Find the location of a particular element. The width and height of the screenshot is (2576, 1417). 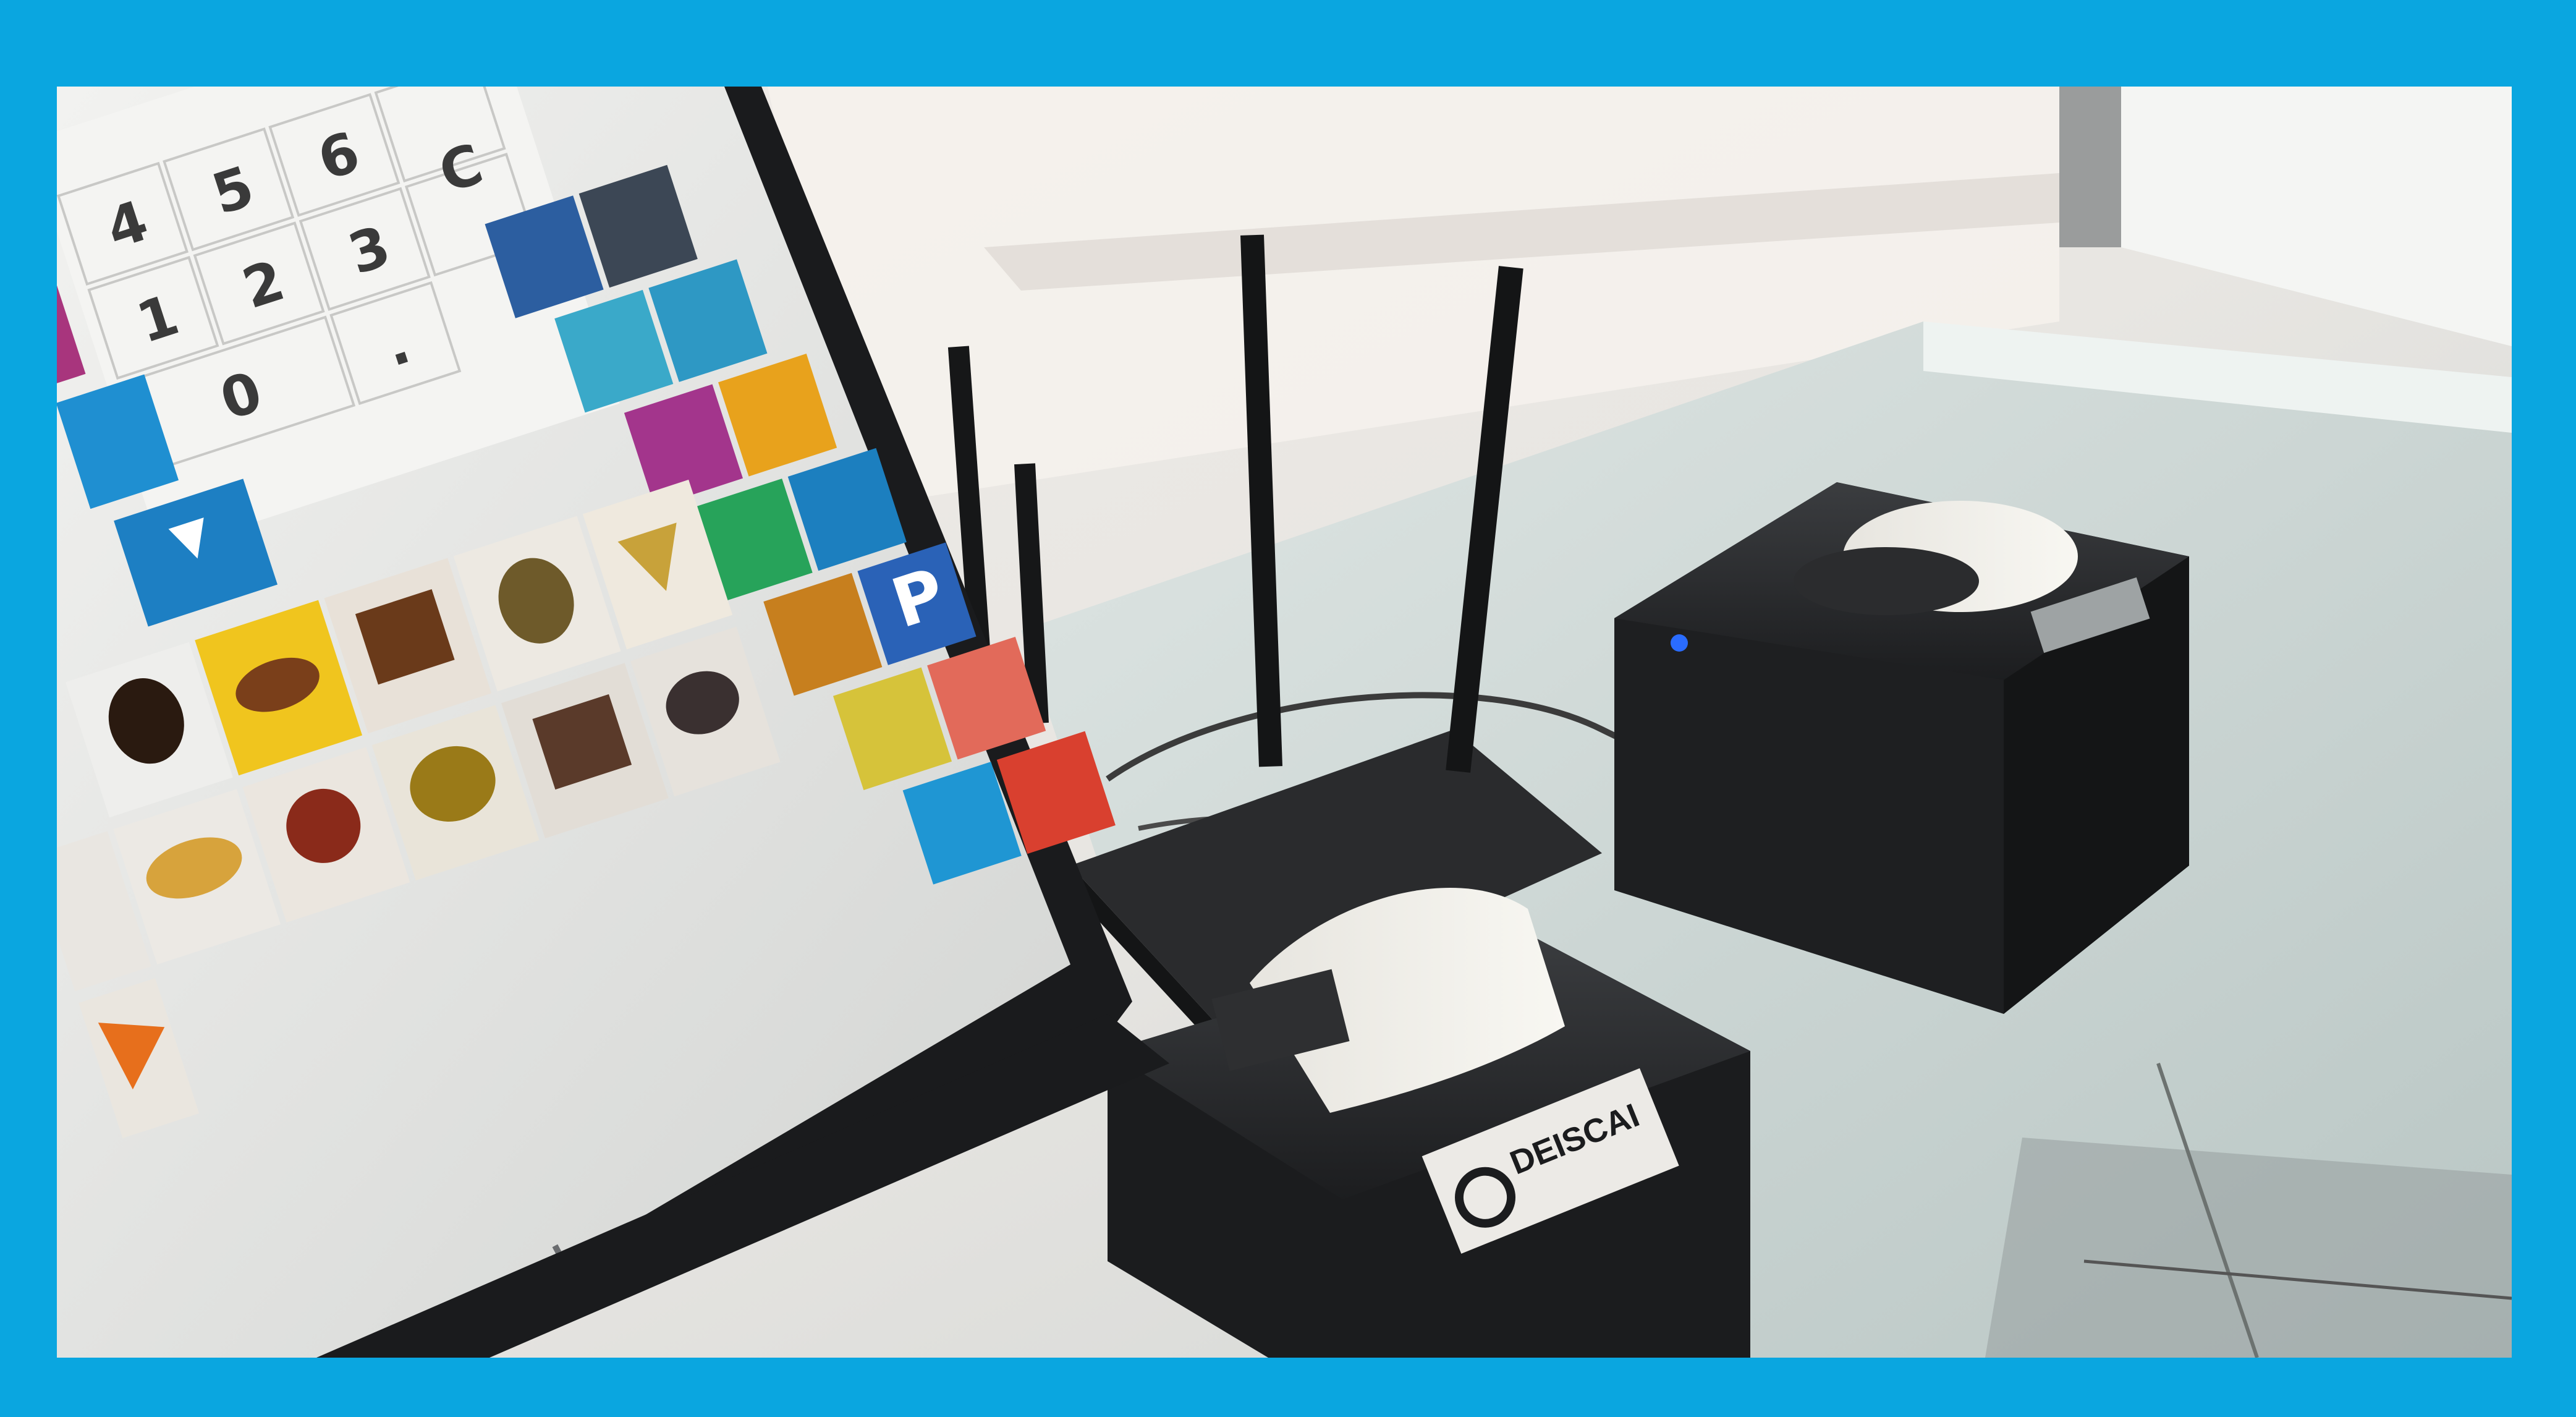

power-led is located at coordinates (1679, 643).